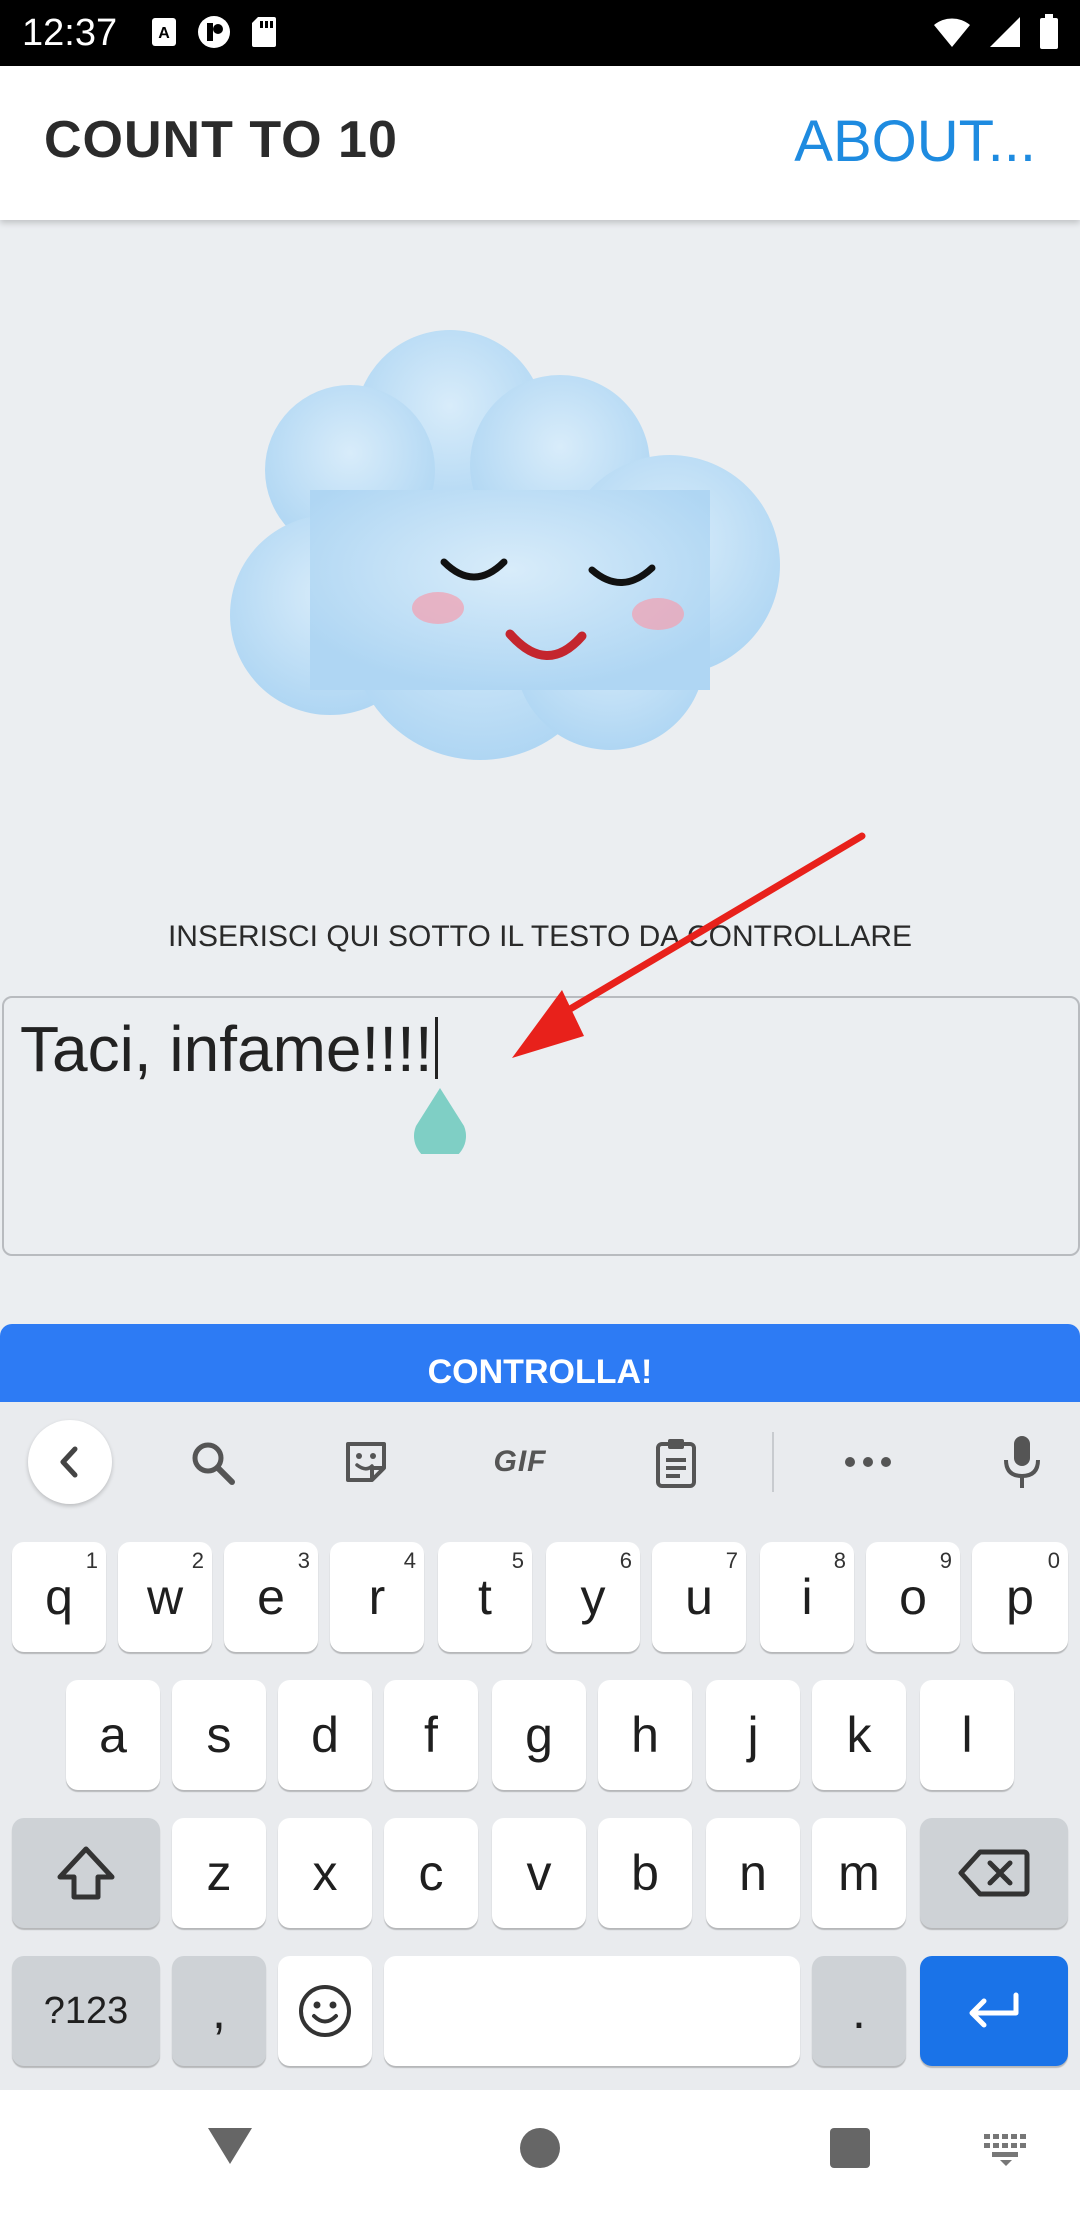  Describe the element at coordinates (226, 1049) in the screenshot. I see `text-input-content: Taci, infame!!!!` at that location.